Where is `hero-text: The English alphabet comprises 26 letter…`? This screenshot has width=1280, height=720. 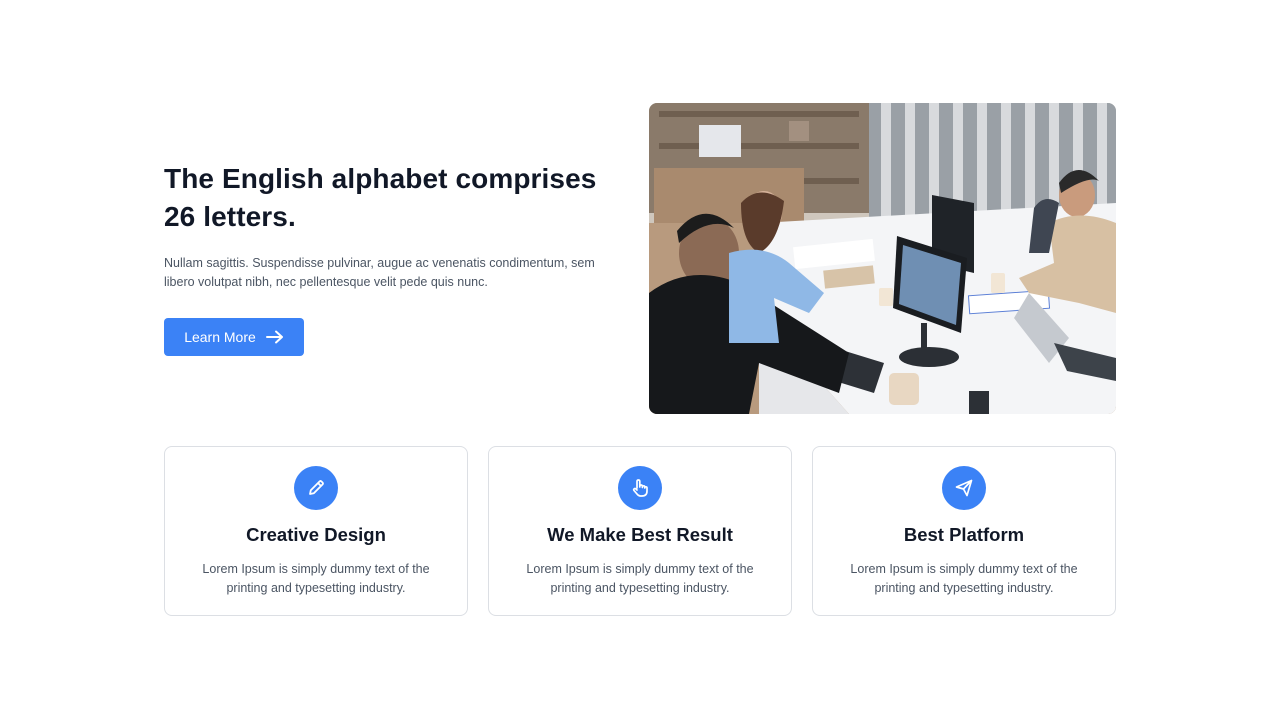
hero-text: The English alphabet comprises 26 letter… is located at coordinates (389, 226).